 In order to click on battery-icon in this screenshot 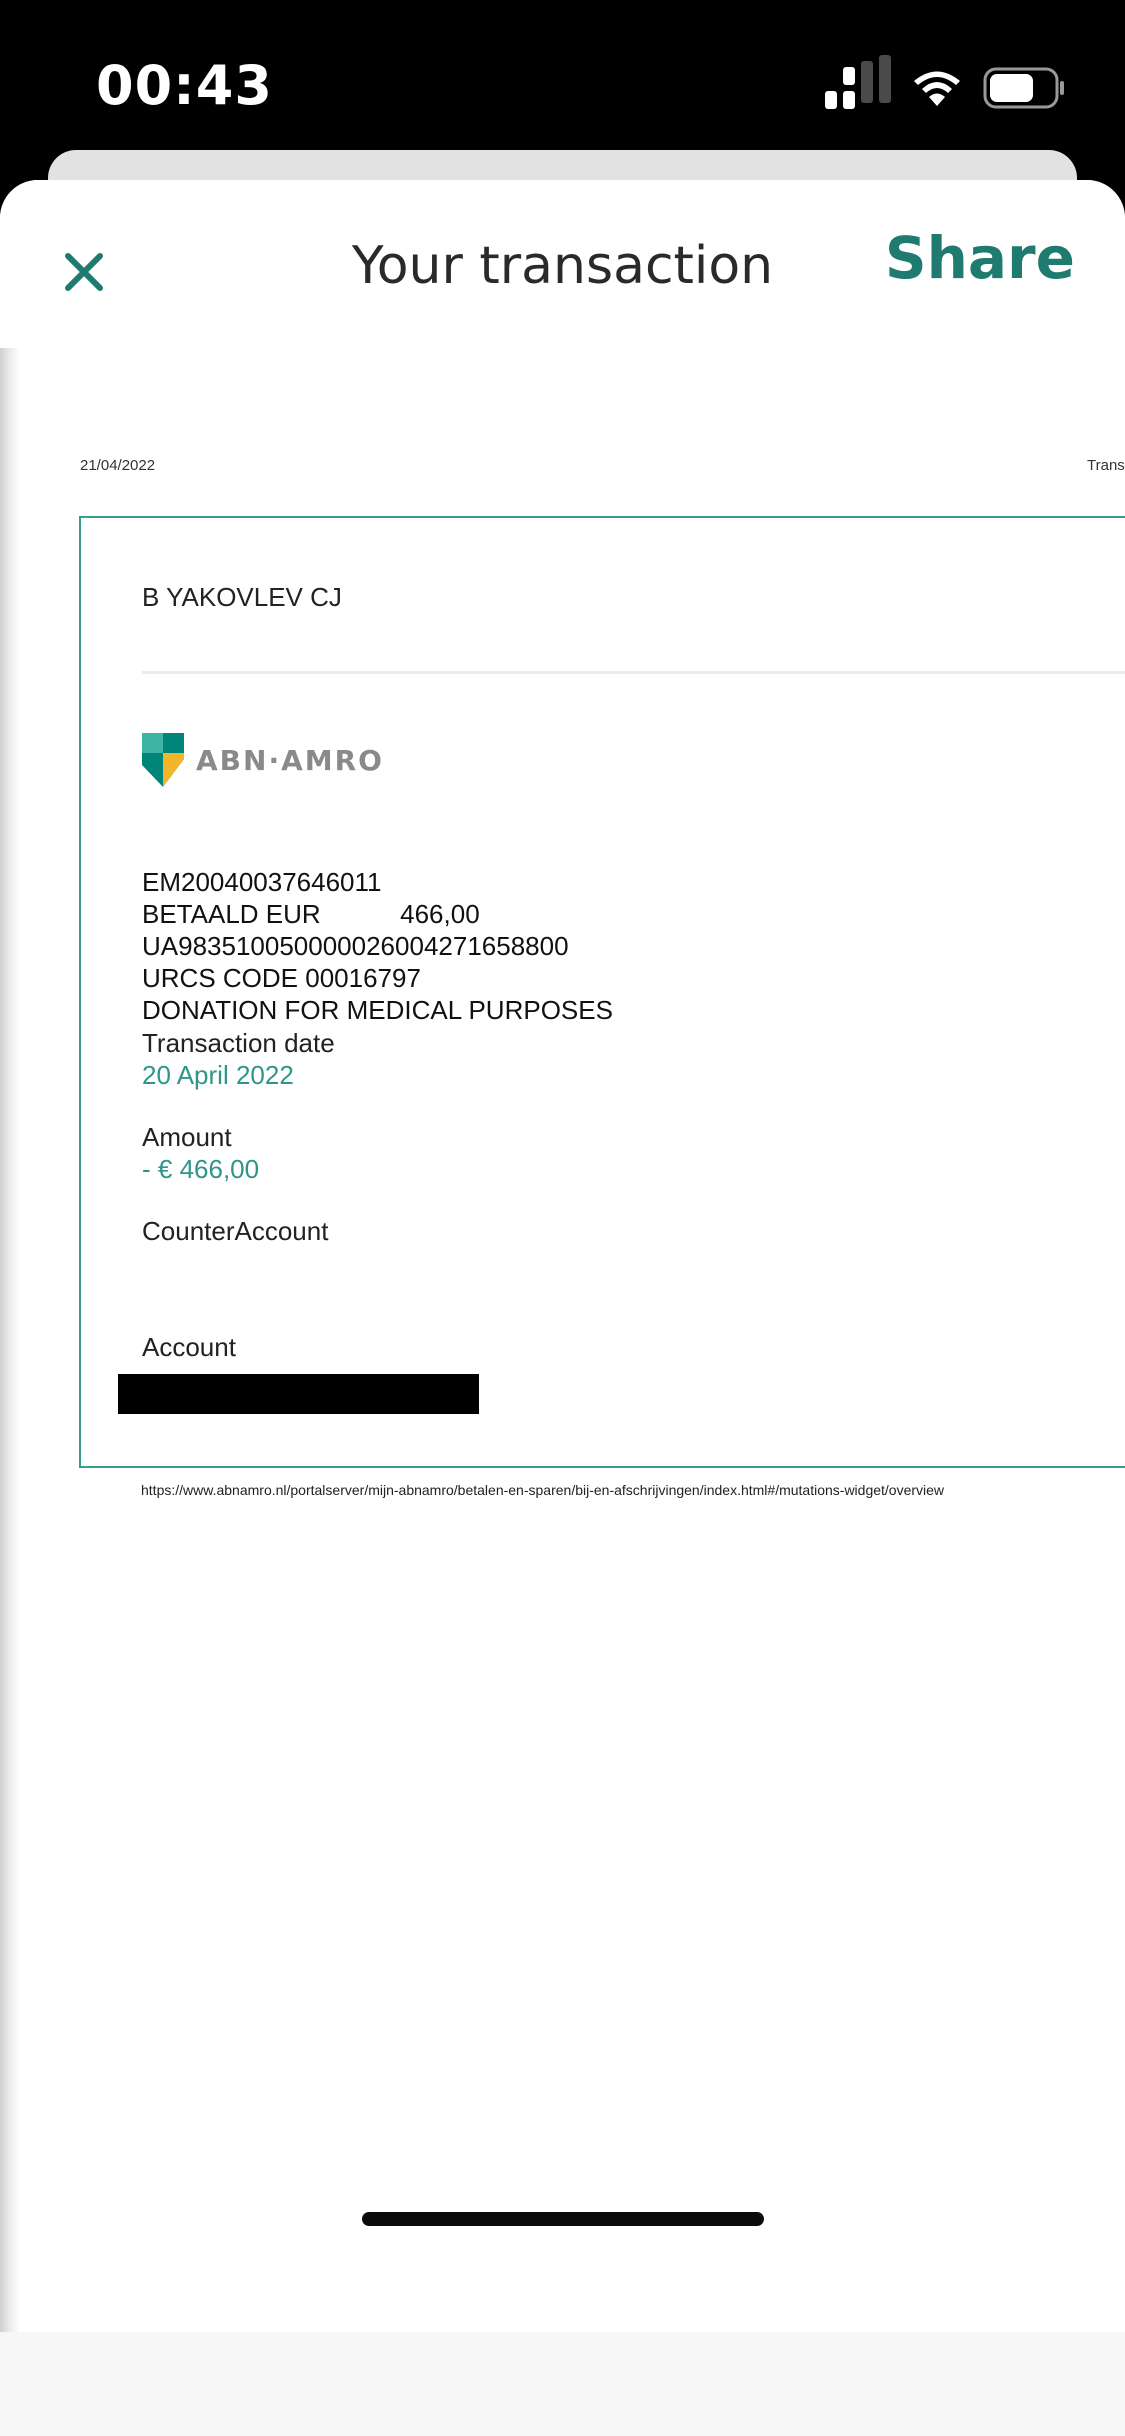, I will do `click(1023, 88)`.